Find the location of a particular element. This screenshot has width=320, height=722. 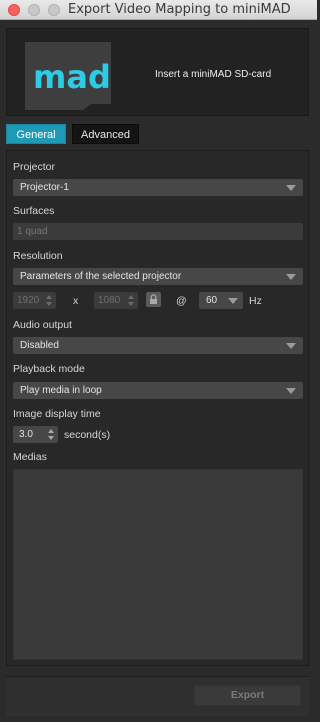

refresh-rate-select: 60 is located at coordinates (221, 300).